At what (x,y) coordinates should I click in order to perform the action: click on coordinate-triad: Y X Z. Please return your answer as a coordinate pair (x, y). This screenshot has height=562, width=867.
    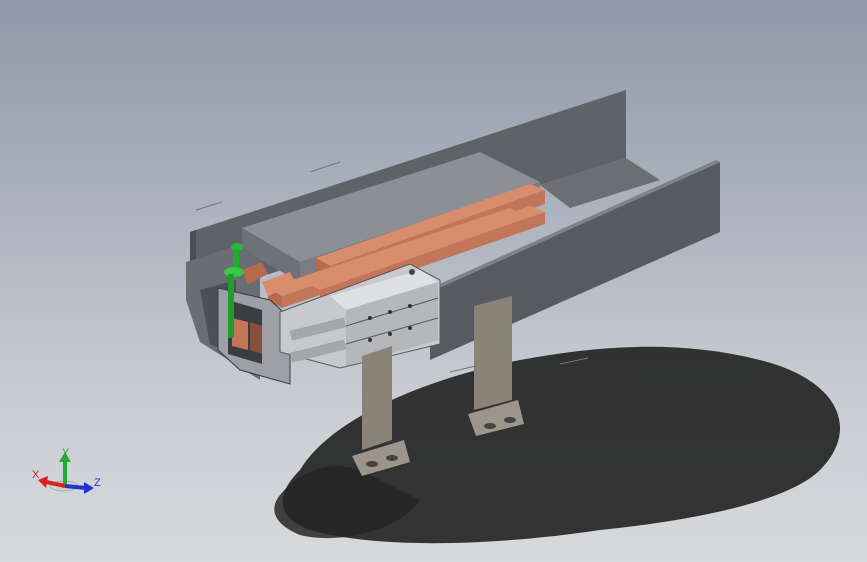
    Looking at the image, I should click on (66, 470).